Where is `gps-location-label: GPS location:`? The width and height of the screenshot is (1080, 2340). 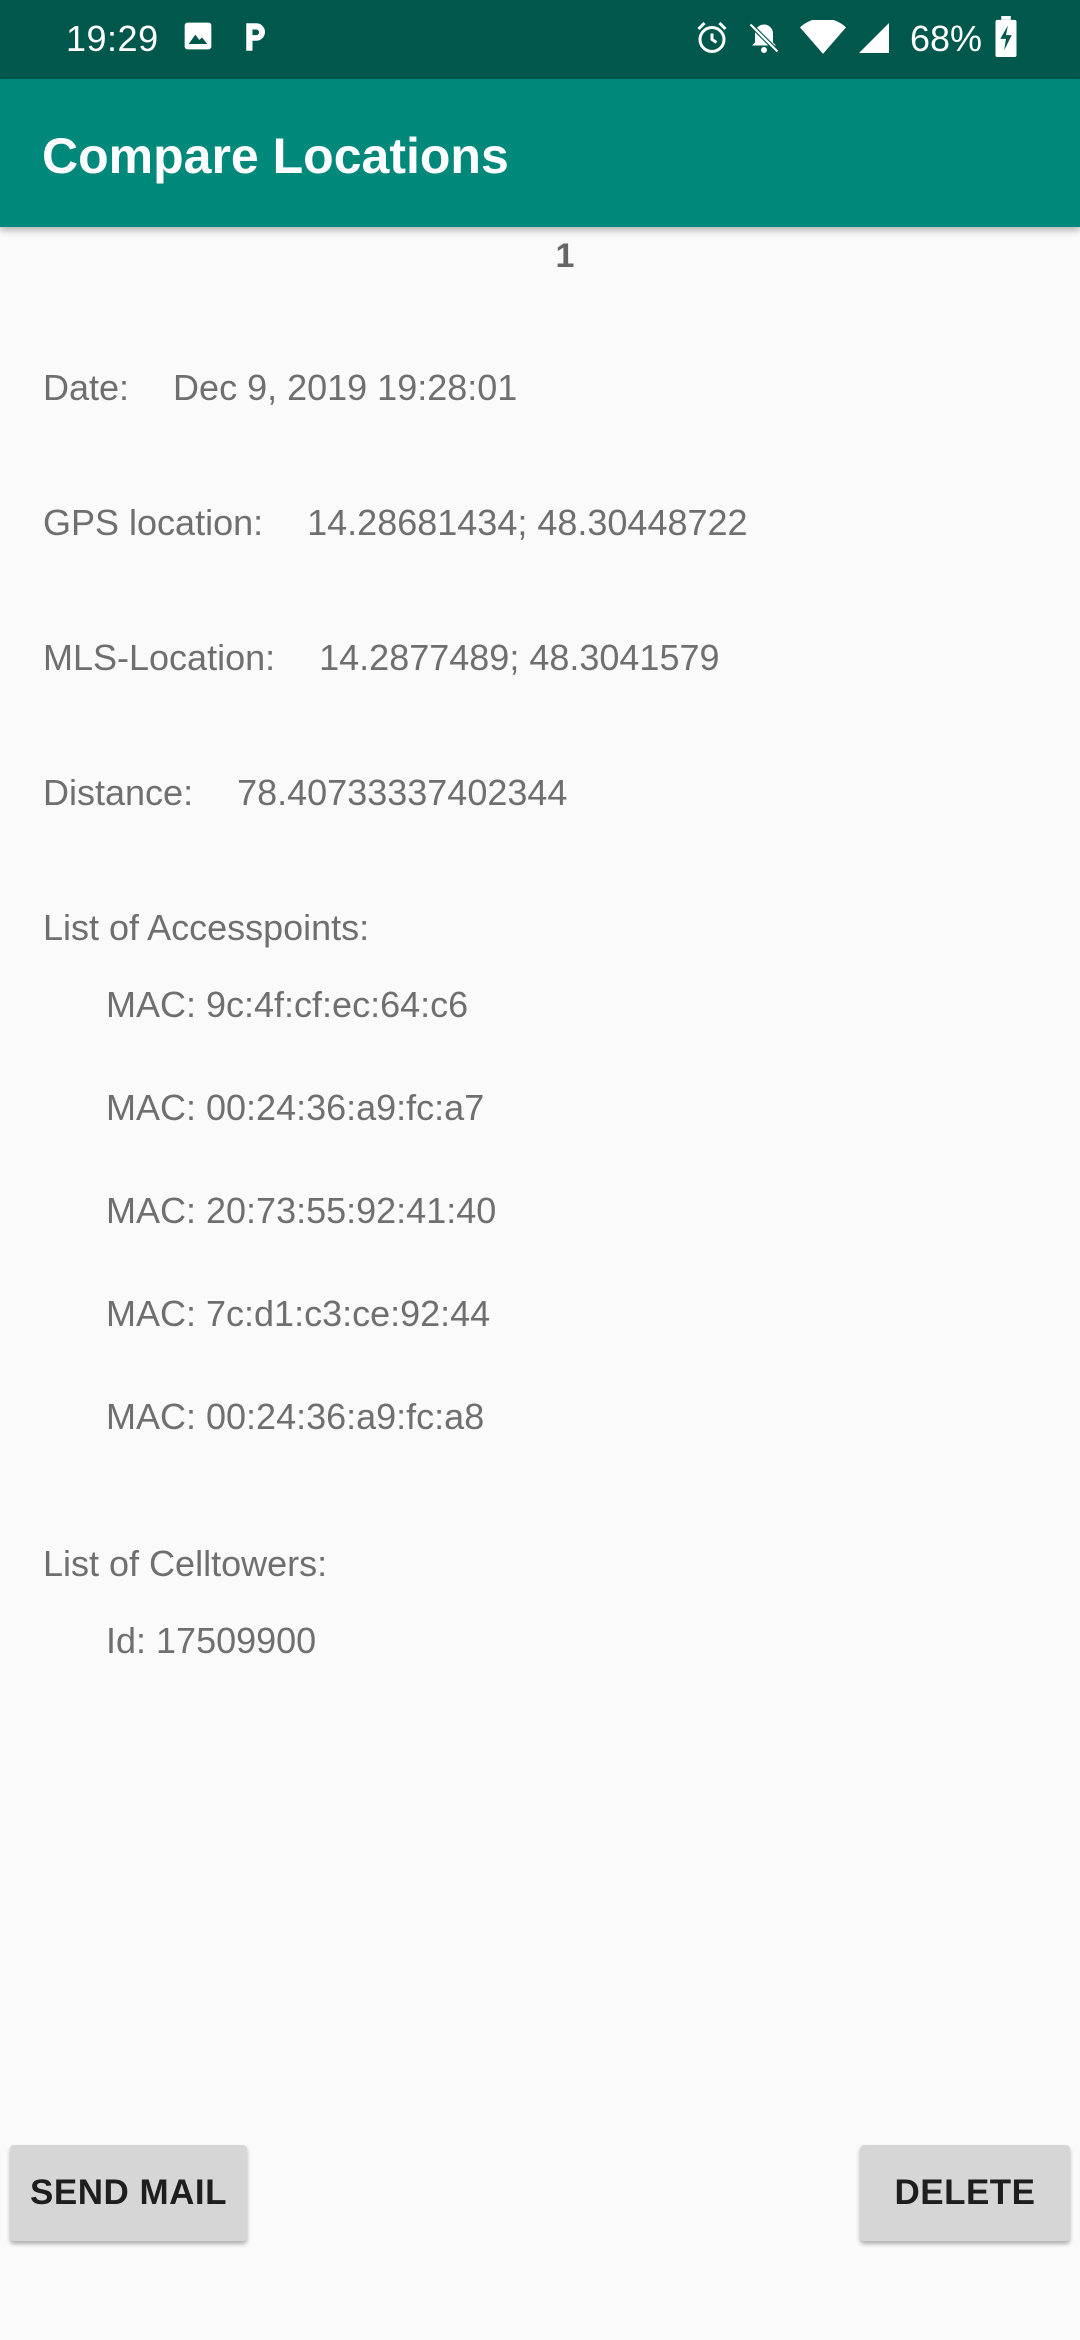 gps-location-label: GPS location: is located at coordinates (153, 522).